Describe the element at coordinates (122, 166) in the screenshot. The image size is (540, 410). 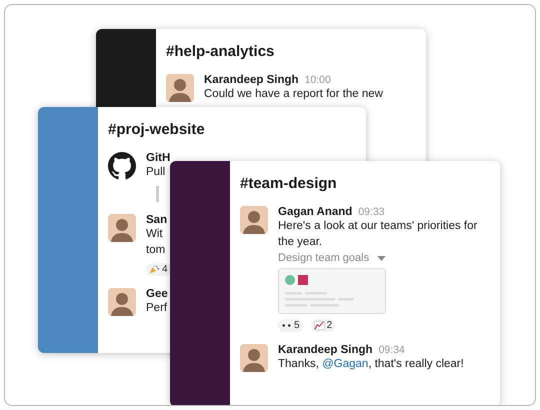
I see `github-icon` at that location.